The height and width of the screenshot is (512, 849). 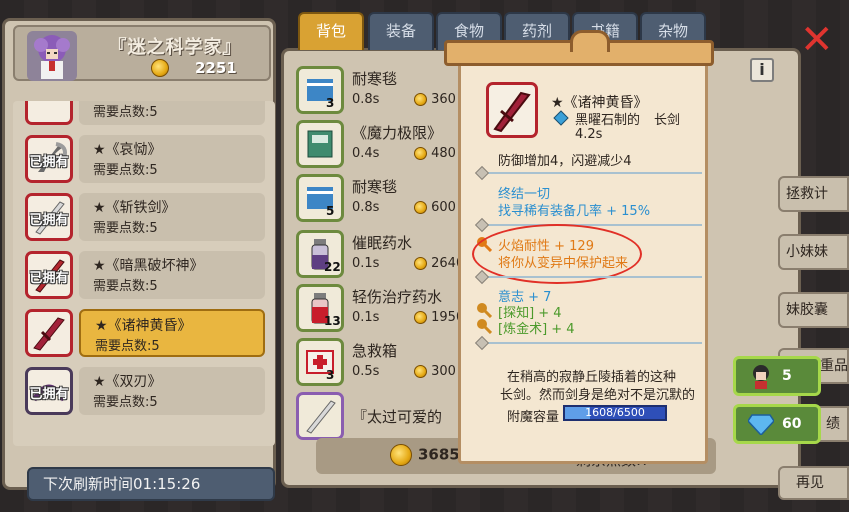 I want to click on item-name: 催眠药水, so click(x=382, y=243).